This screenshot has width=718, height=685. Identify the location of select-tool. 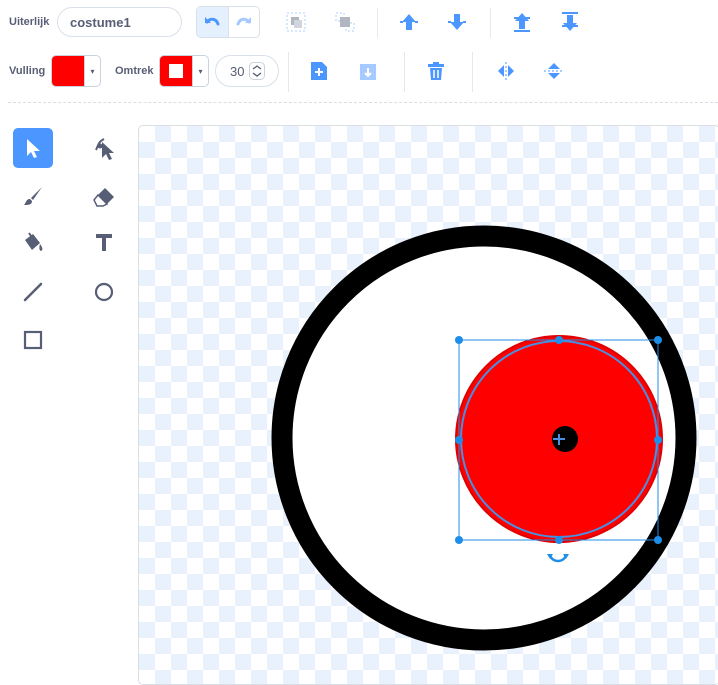
(33, 148).